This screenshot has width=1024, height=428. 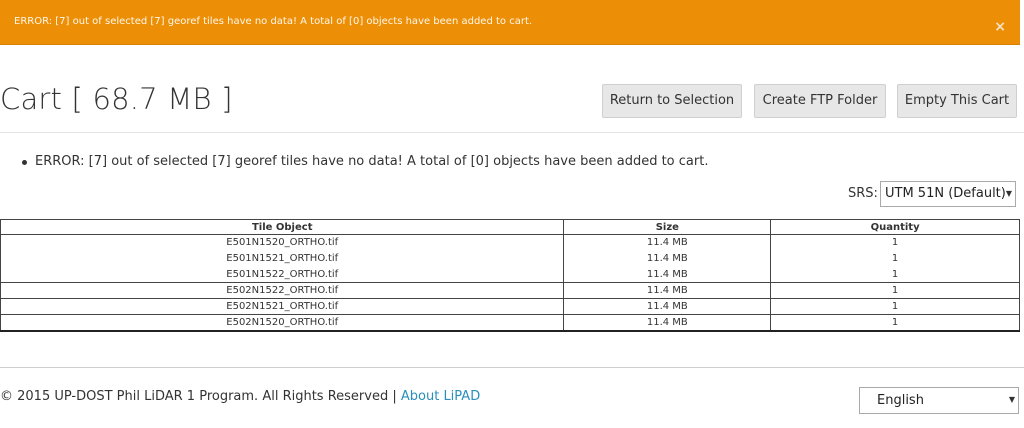 I want to click on divider, so click(x=512, y=132).